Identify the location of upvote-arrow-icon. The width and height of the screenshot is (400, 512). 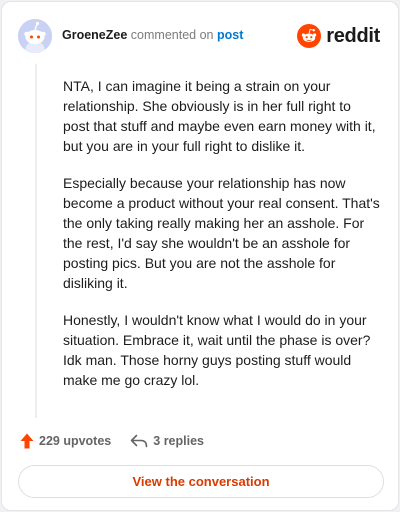
(27, 441).